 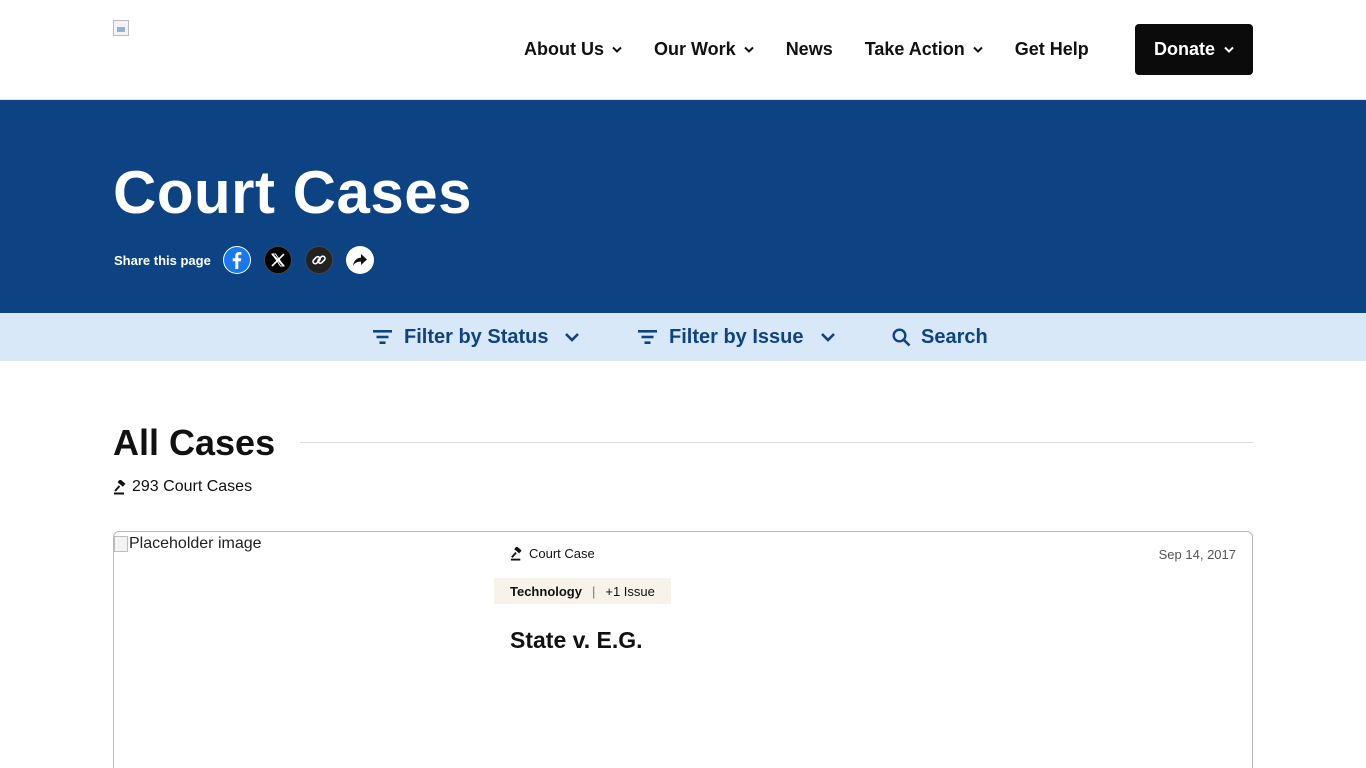 I want to click on section-title: All Cases, so click(x=194, y=442).